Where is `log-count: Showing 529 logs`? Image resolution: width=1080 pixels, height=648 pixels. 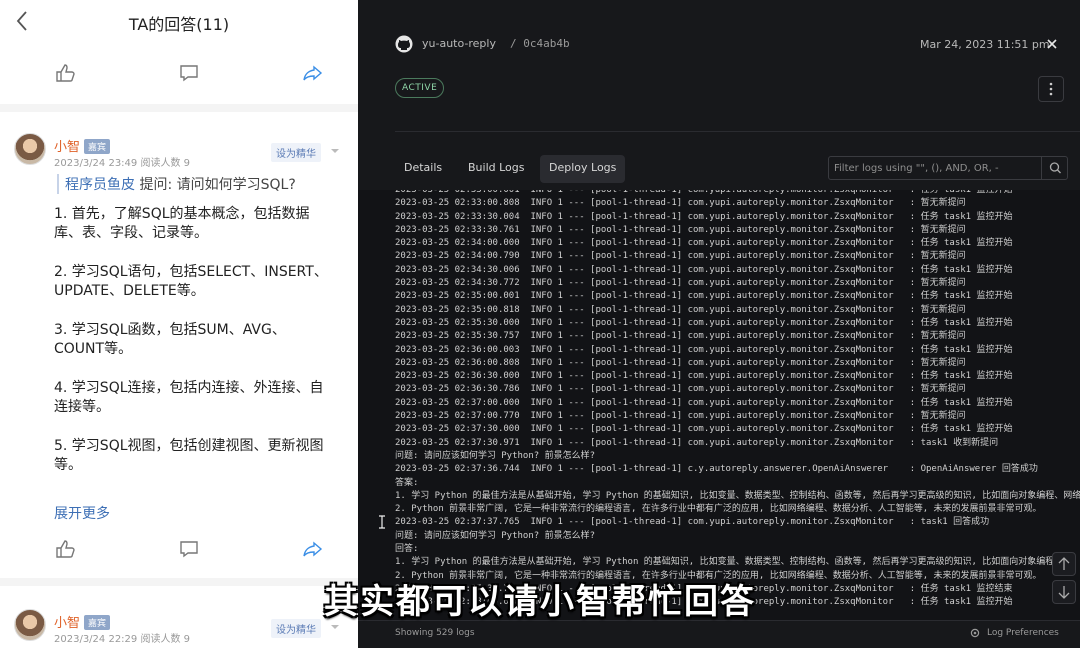
log-count: Showing 529 logs is located at coordinates (435, 633).